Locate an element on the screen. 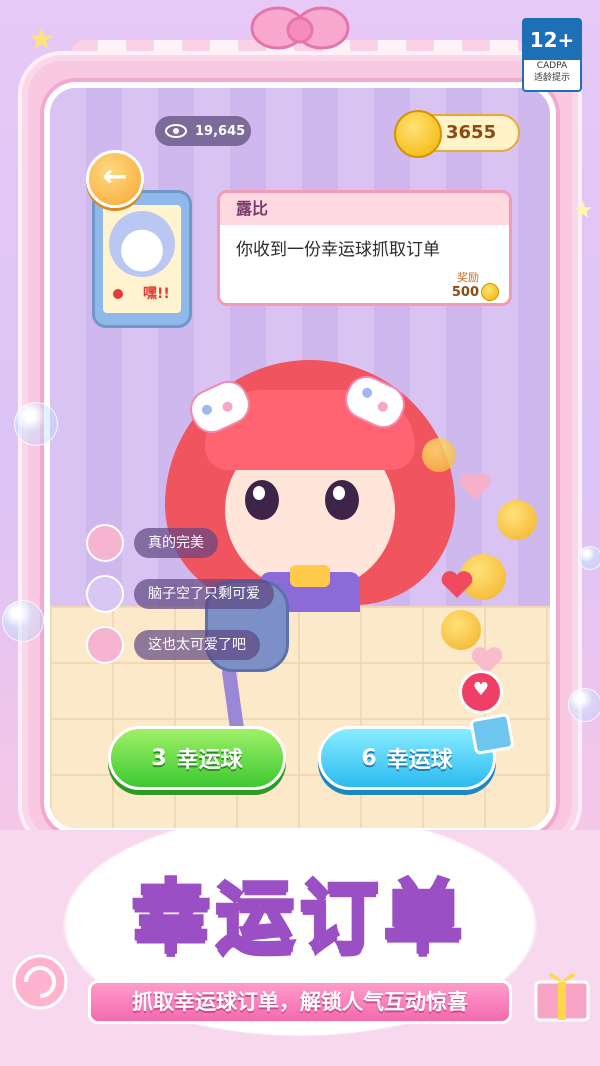 The width and height of the screenshot is (600, 1066). caller-text: 嘿!! is located at coordinates (156, 294).